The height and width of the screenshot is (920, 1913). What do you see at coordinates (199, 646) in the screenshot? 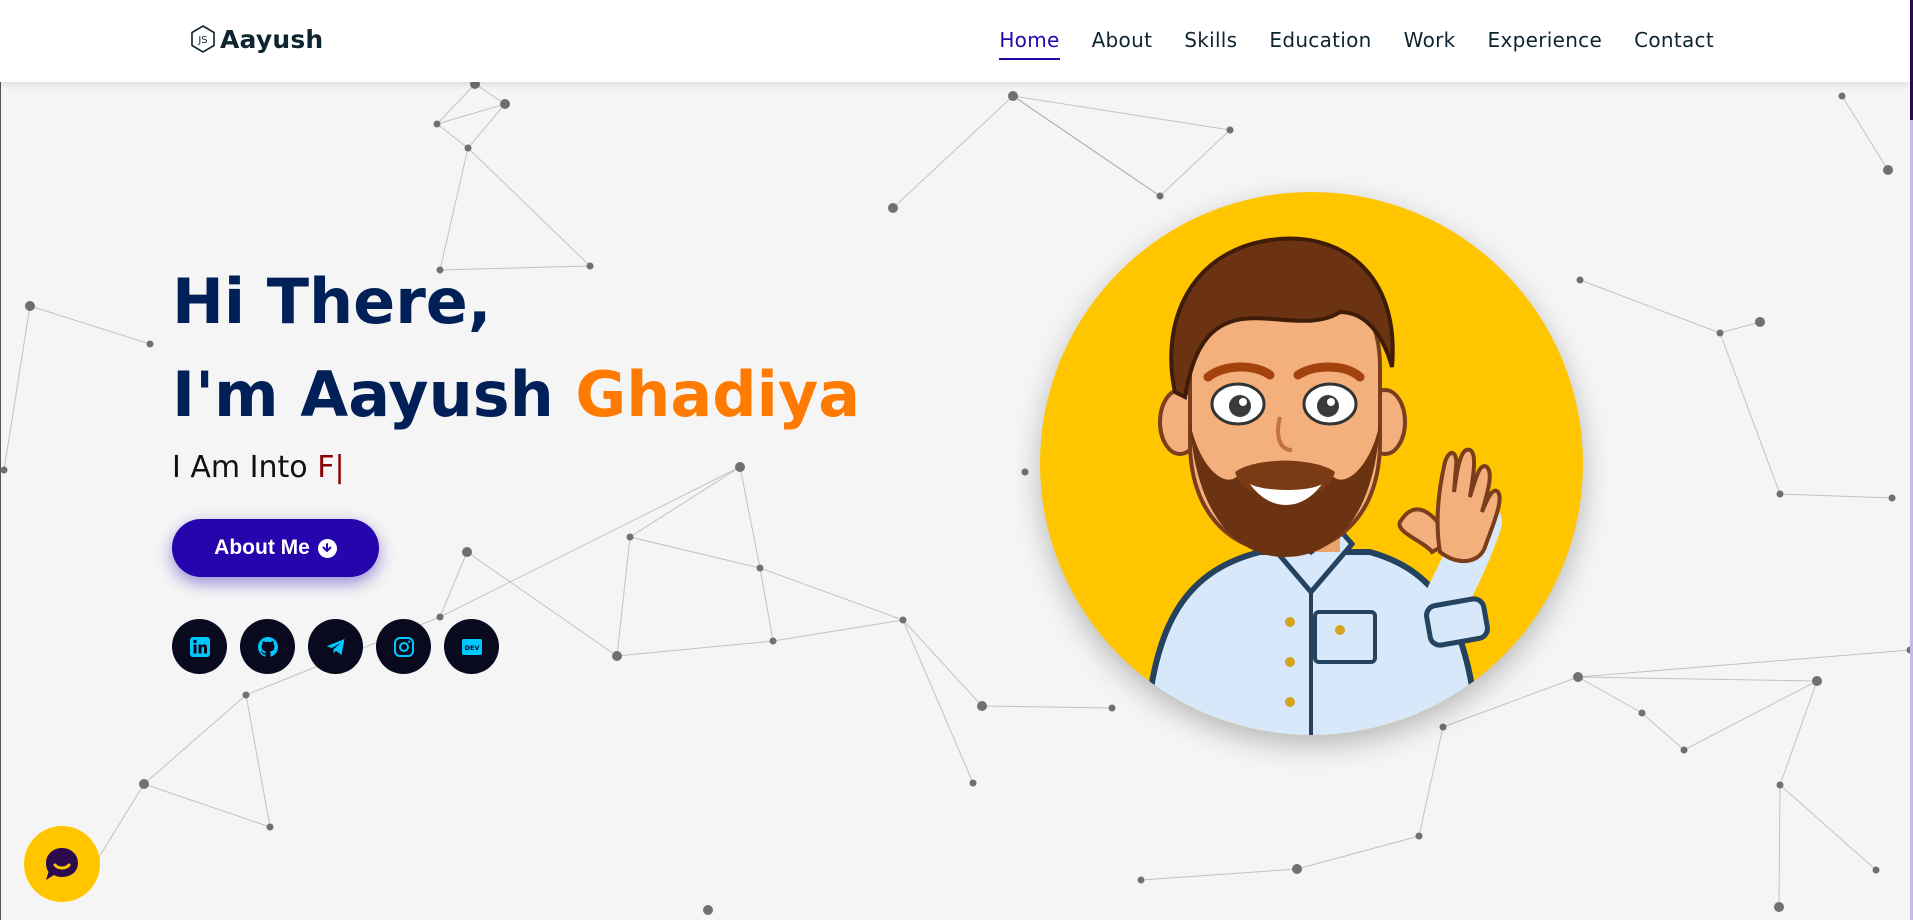
I see `linkedin-link` at bounding box center [199, 646].